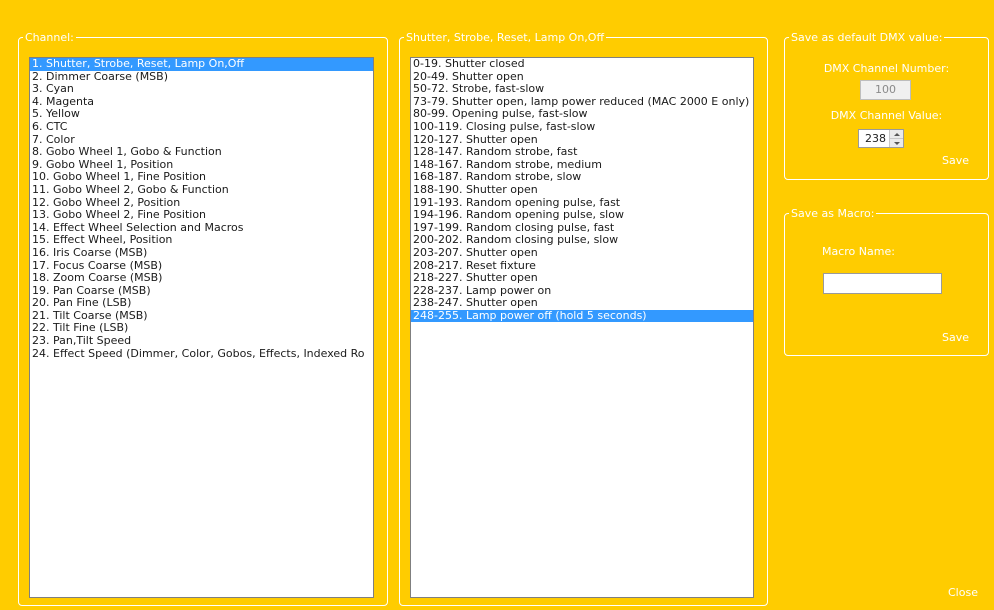 This screenshot has width=994, height=610. What do you see at coordinates (582, 77) in the screenshot?
I see `channel-value-list-item: 20-49. Shutter open` at bounding box center [582, 77].